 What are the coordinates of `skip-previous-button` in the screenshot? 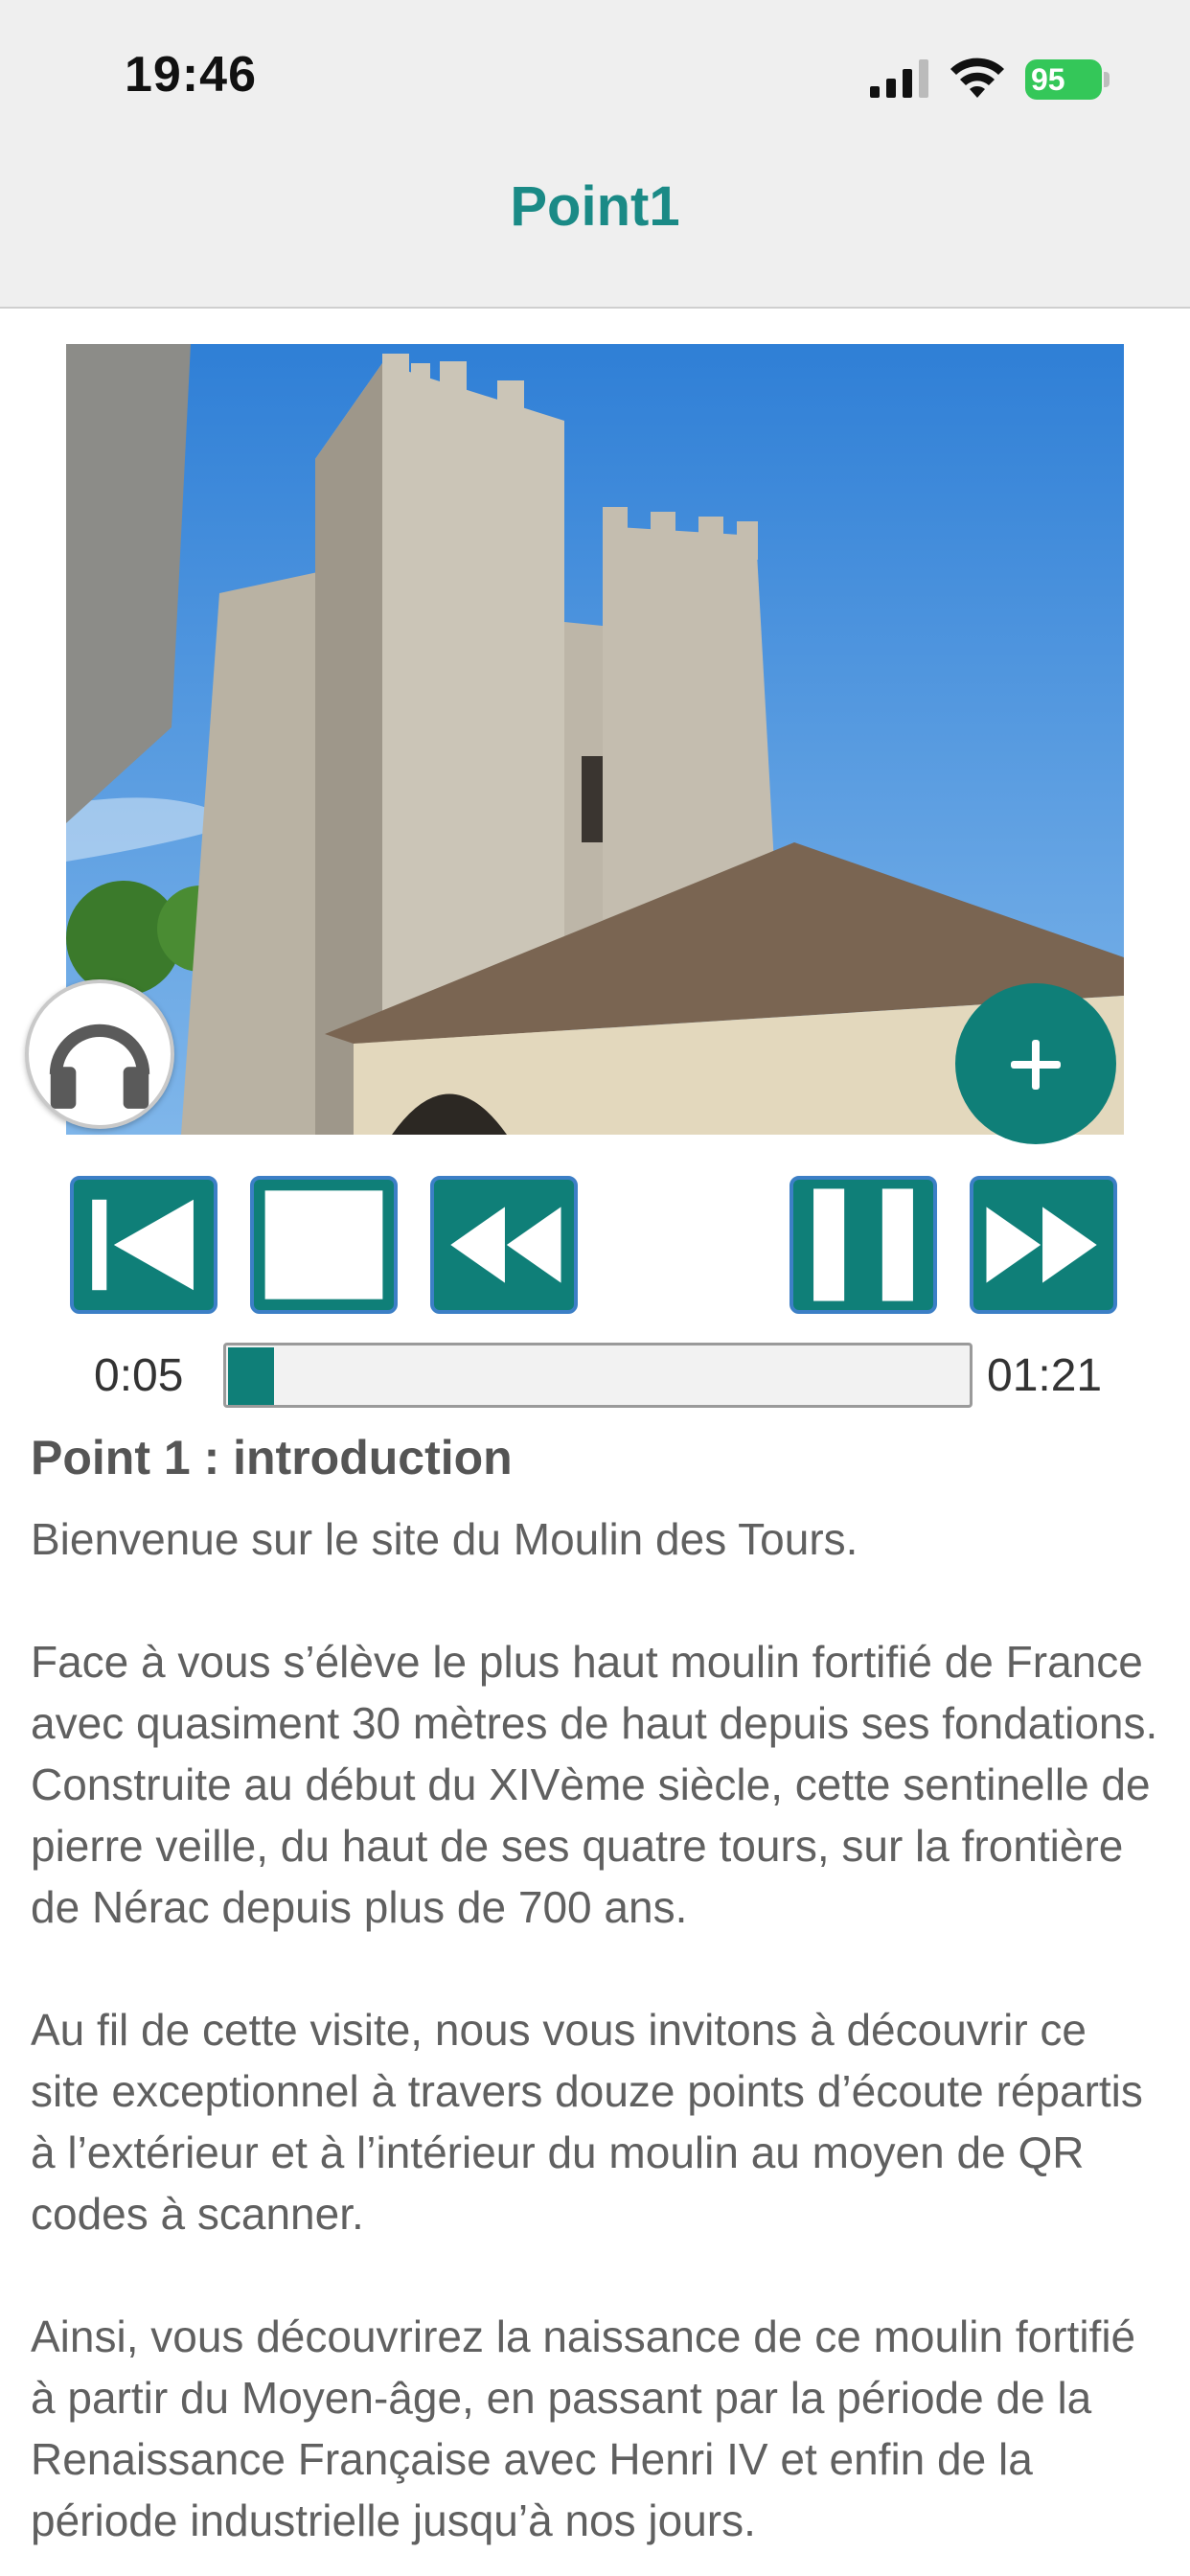 It's located at (144, 1245).